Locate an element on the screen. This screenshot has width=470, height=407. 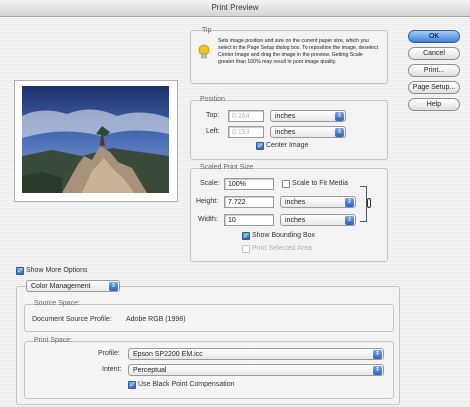
cancel-button: Cancel is located at coordinates (434, 53).